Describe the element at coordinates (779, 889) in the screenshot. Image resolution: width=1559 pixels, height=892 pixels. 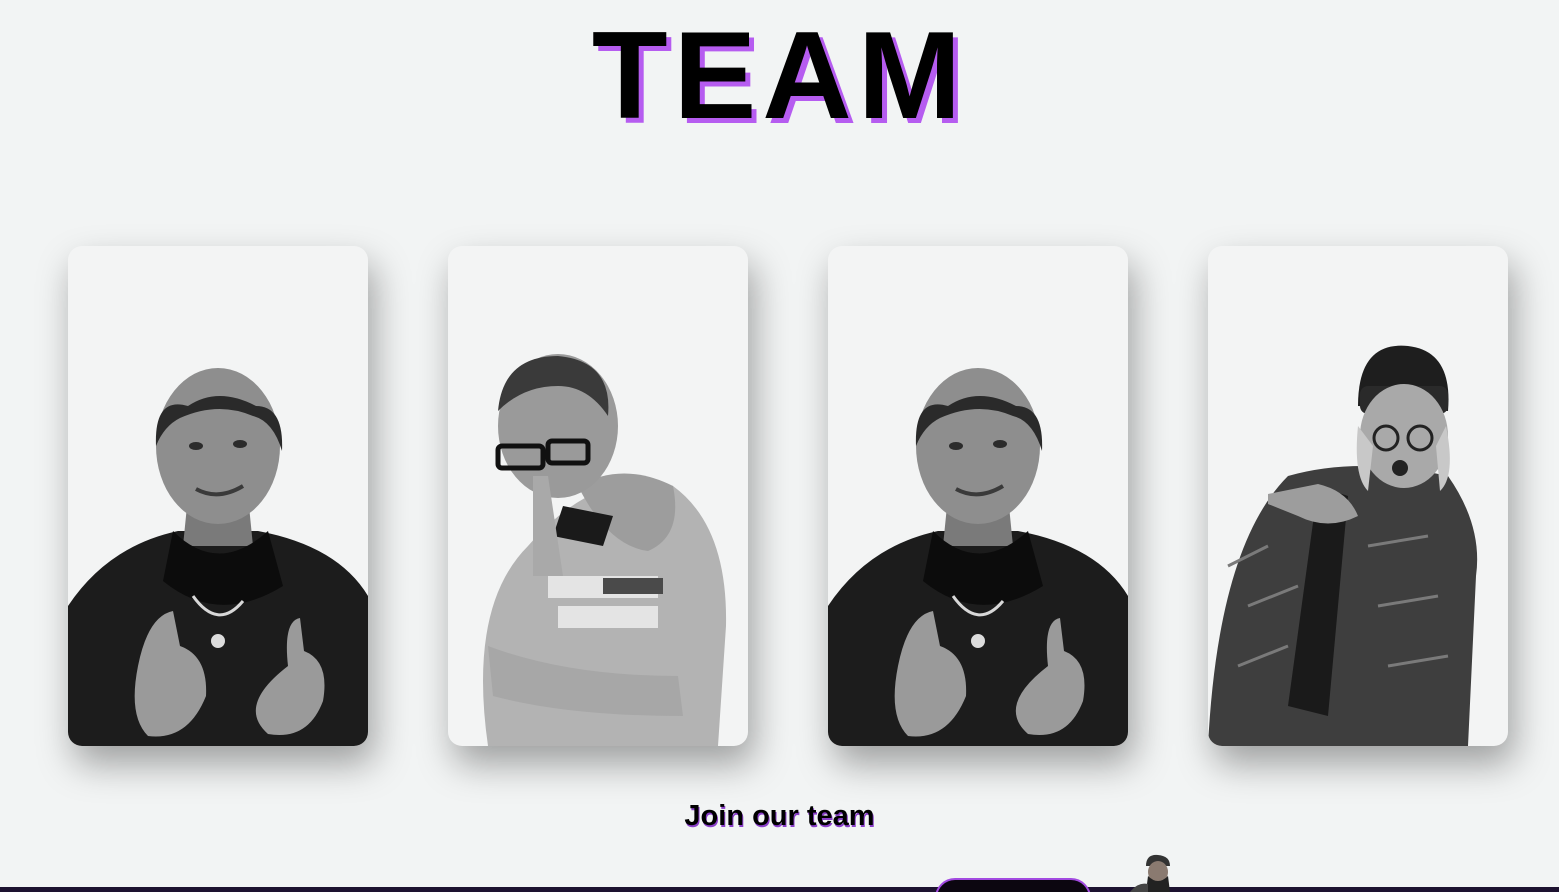
I see `footer-divider` at that location.